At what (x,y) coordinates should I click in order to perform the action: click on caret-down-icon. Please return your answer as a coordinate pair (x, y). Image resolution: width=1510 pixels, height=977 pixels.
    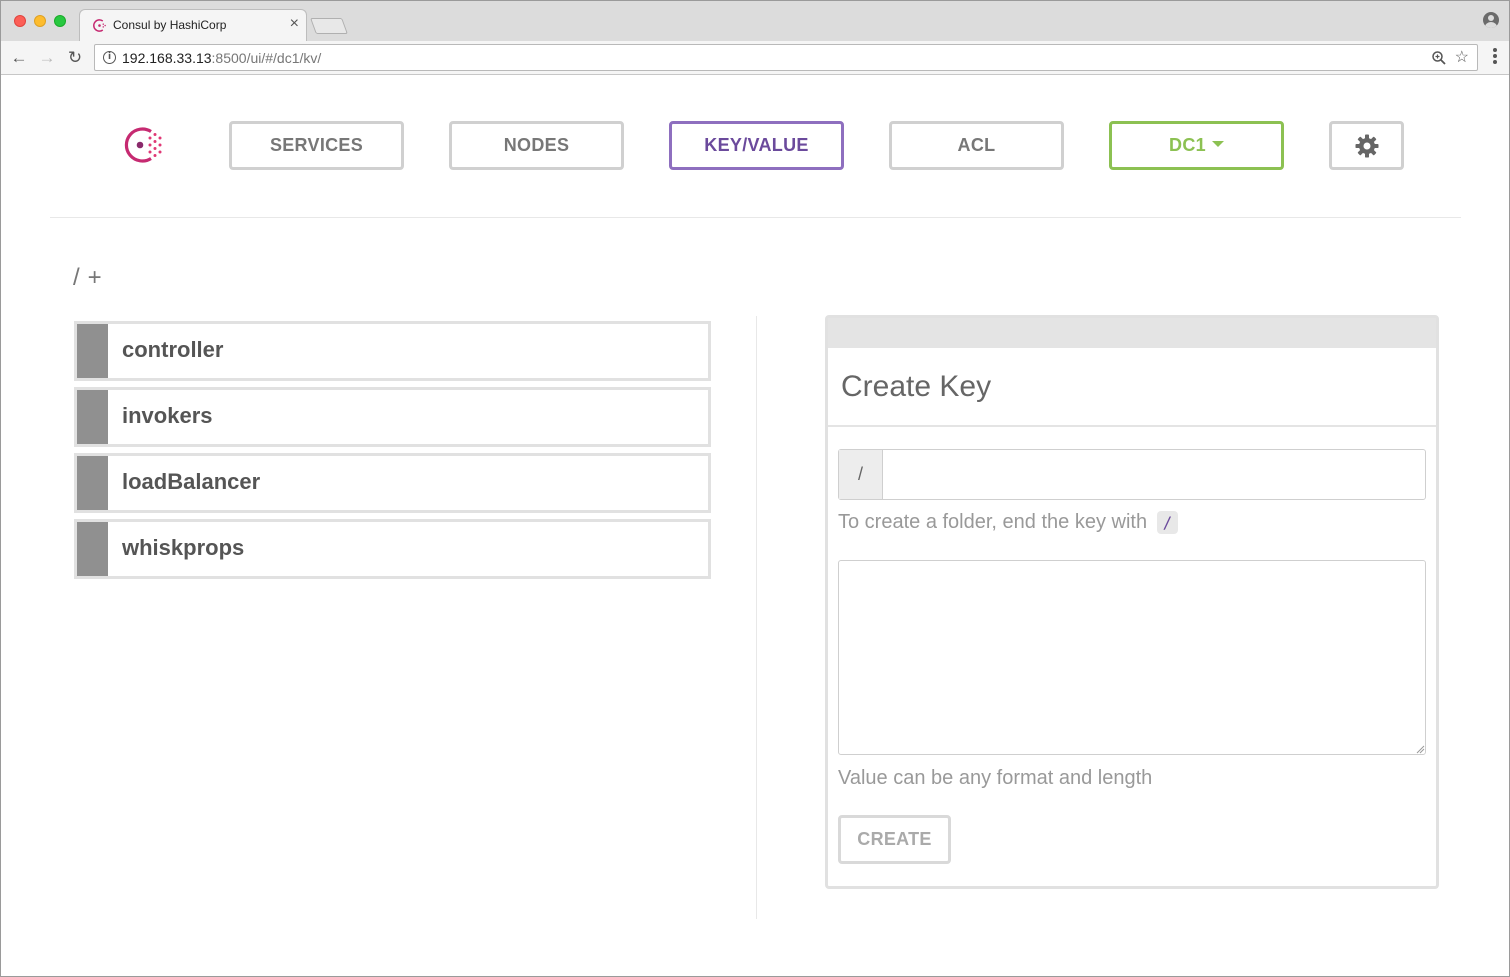
    Looking at the image, I should click on (1217, 144).